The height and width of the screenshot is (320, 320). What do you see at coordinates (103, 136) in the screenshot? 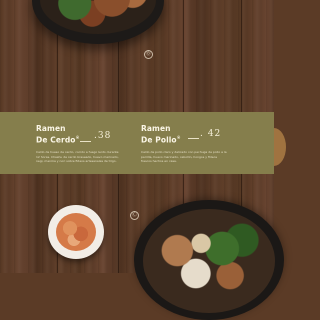
I see `price-ramen-de-cerdo: .38` at bounding box center [103, 136].